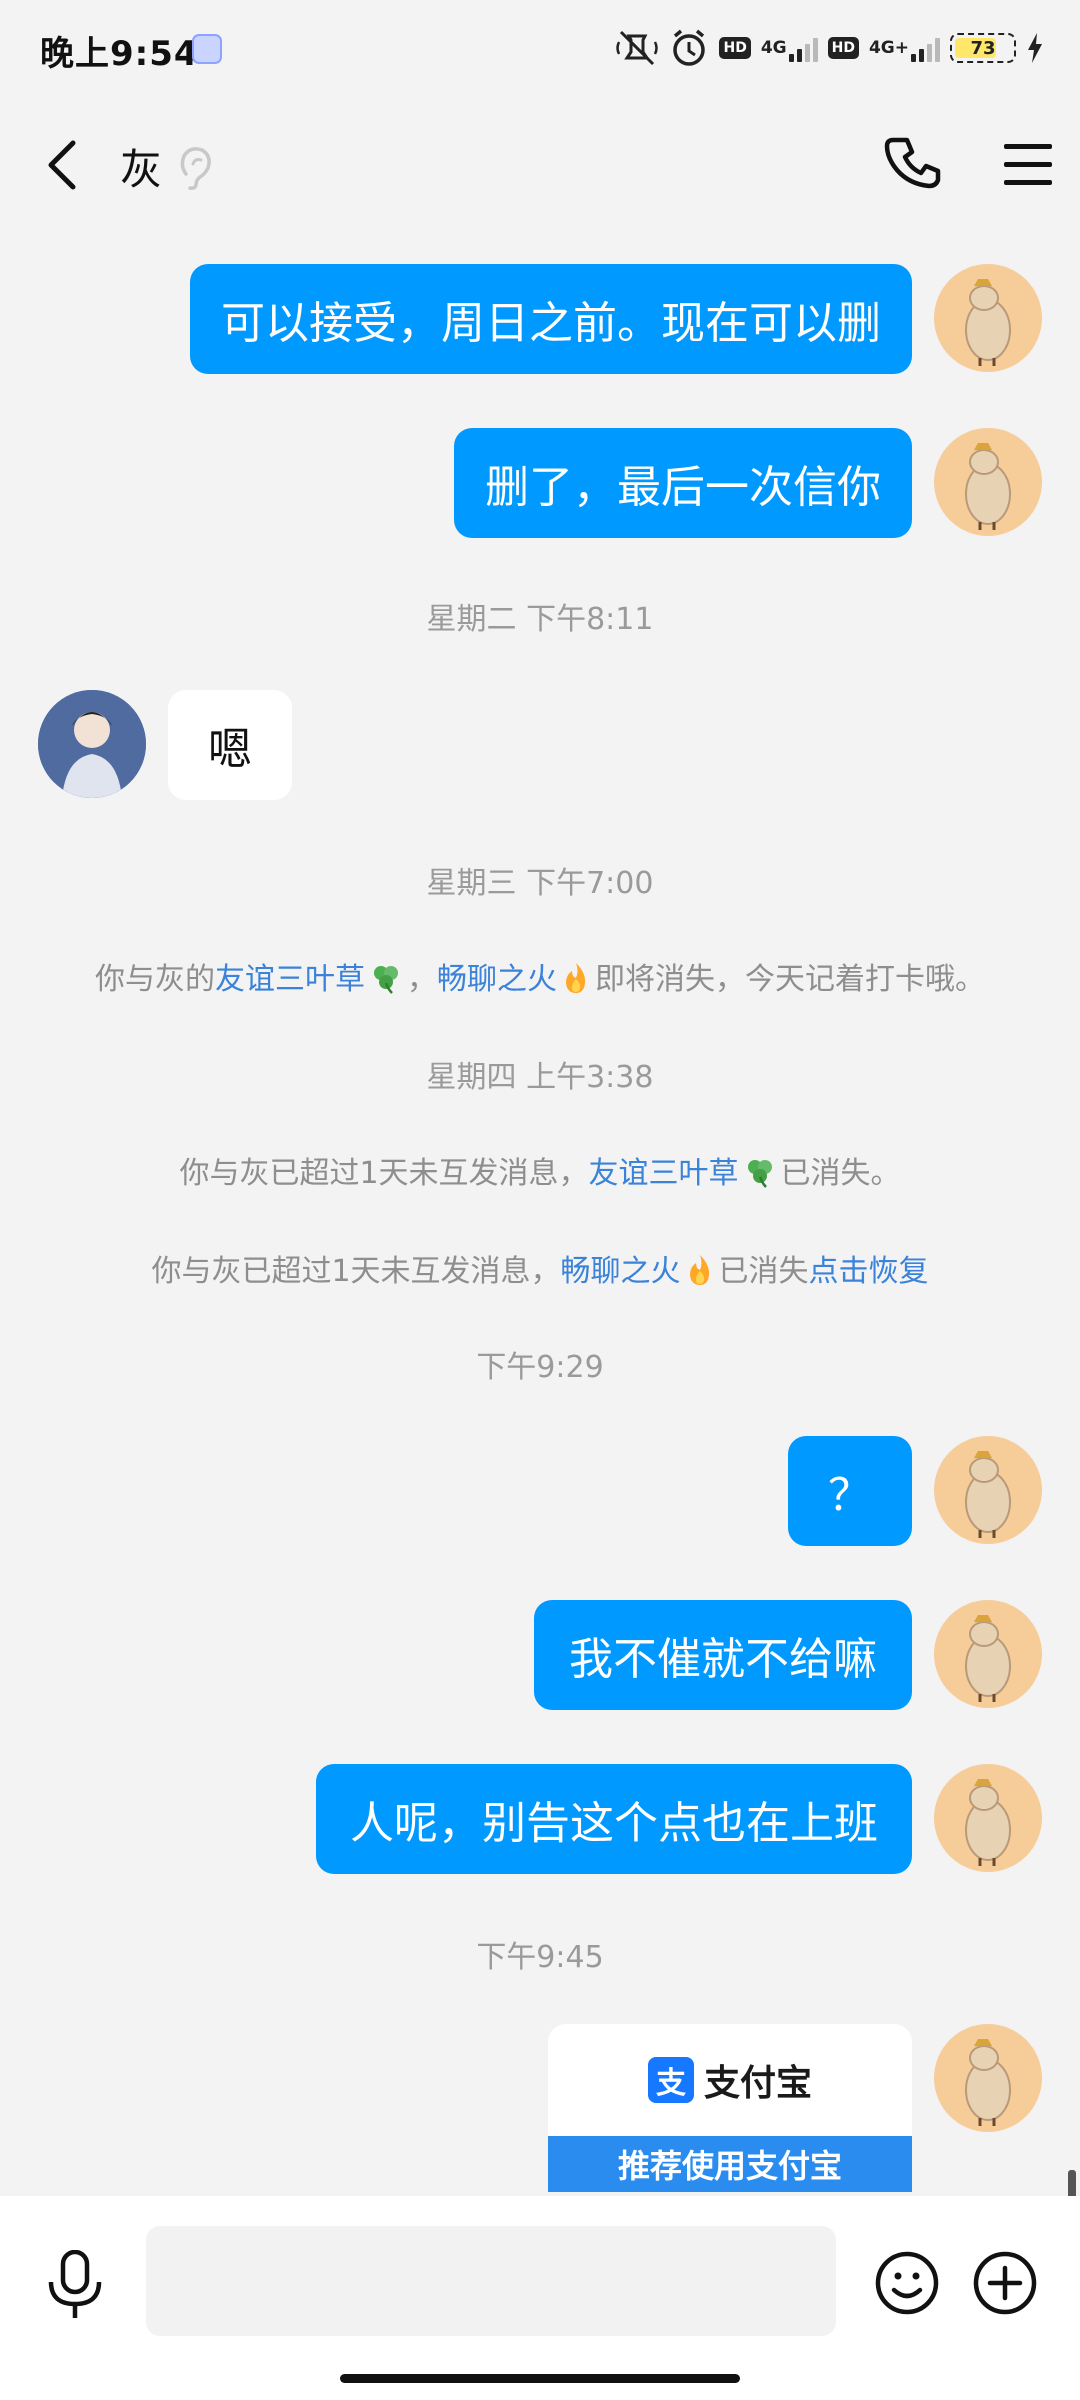 Image resolution: width=1080 pixels, height=2400 pixels. Describe the element at coordinates (196, 167) in the screenshot. I see `ear-icon` at that location.